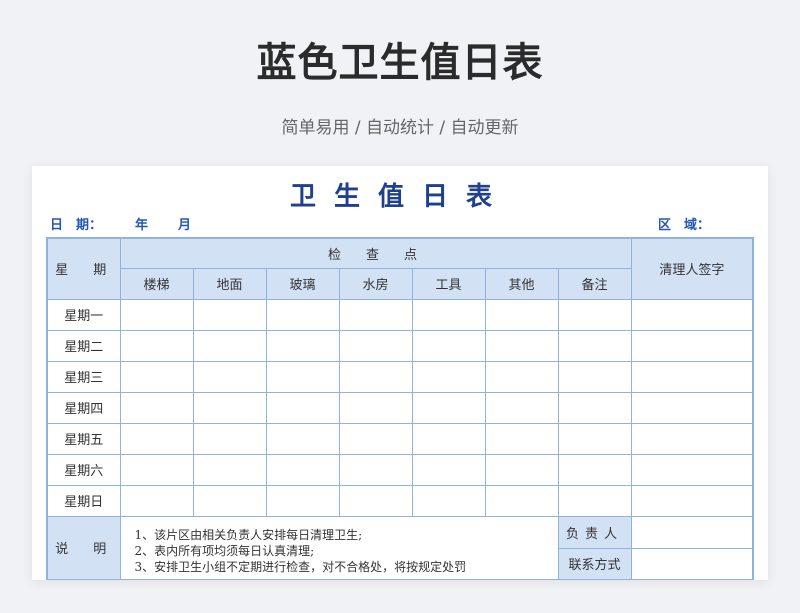 This screenshot has height=613, width=800. I want to click on notes-line: 1、该片区由相关负责人安排每日清理卫生;, so click(248, 534).